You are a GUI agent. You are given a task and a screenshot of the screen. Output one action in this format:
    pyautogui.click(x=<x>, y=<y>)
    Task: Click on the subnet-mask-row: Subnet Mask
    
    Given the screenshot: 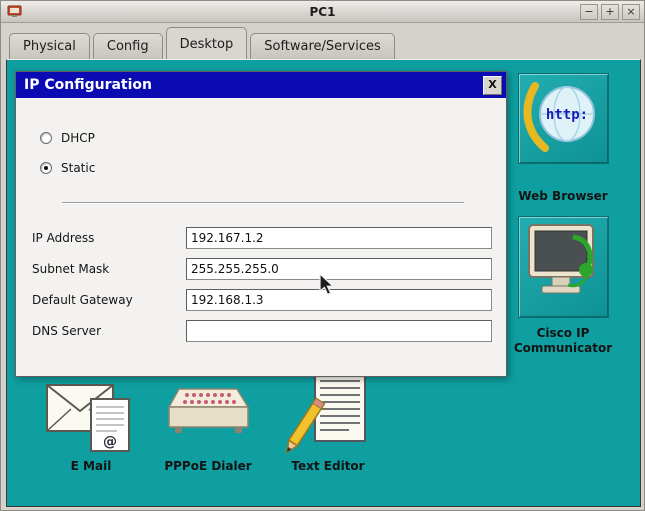 What is the action you would take?
    pyautogui.click(x=263, y=269)
    